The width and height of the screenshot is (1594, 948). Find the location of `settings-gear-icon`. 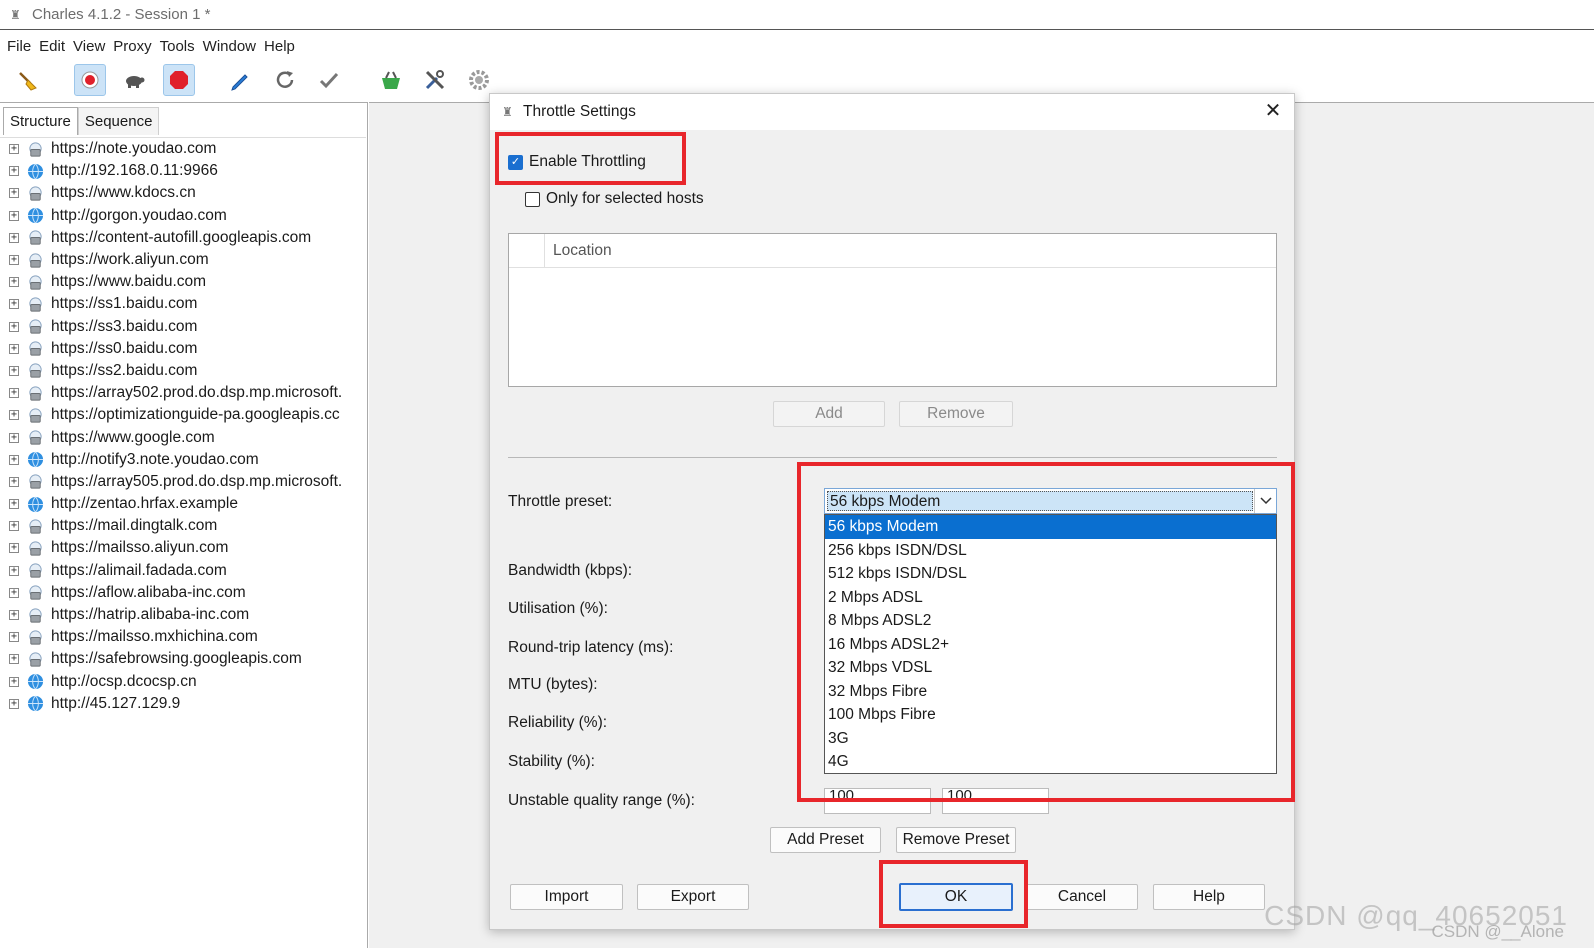

settings-gear-icon is located at coordinates (479, 80).